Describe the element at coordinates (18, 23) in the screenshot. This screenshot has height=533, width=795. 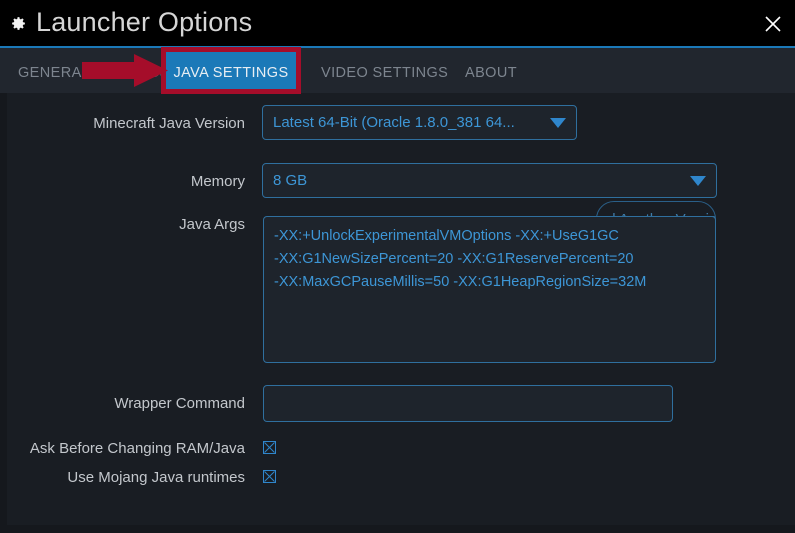
I see `gear-icon` at that location.